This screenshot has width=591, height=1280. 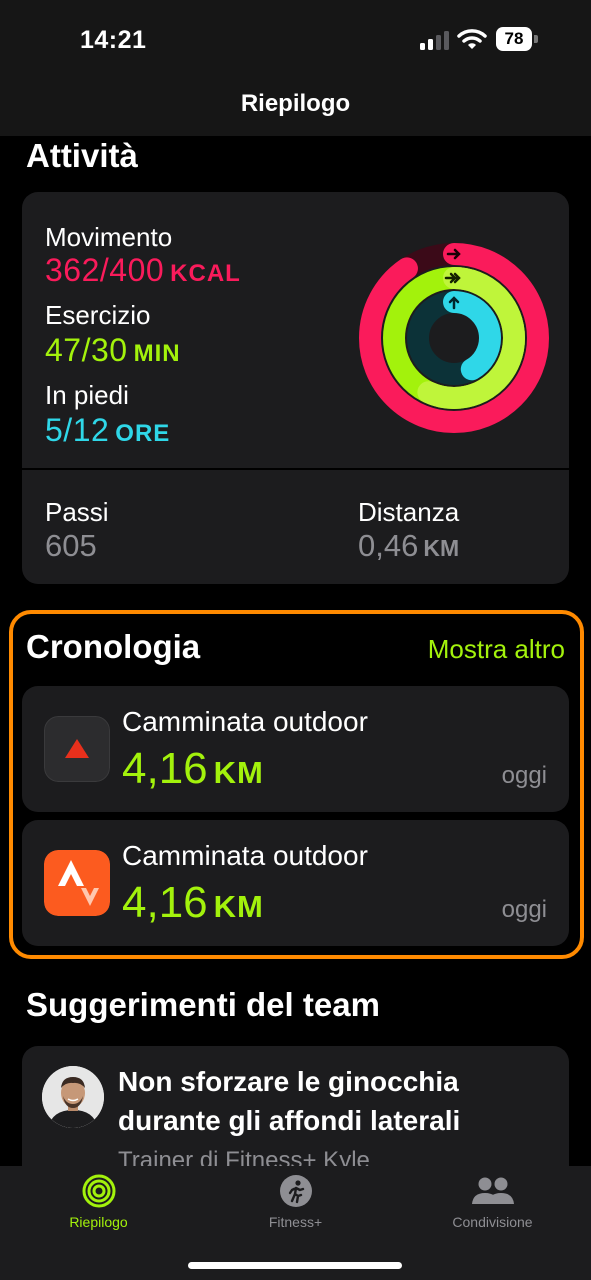 I want to click on navigation-bar: Riepilogo, so click(x=295, y=108).